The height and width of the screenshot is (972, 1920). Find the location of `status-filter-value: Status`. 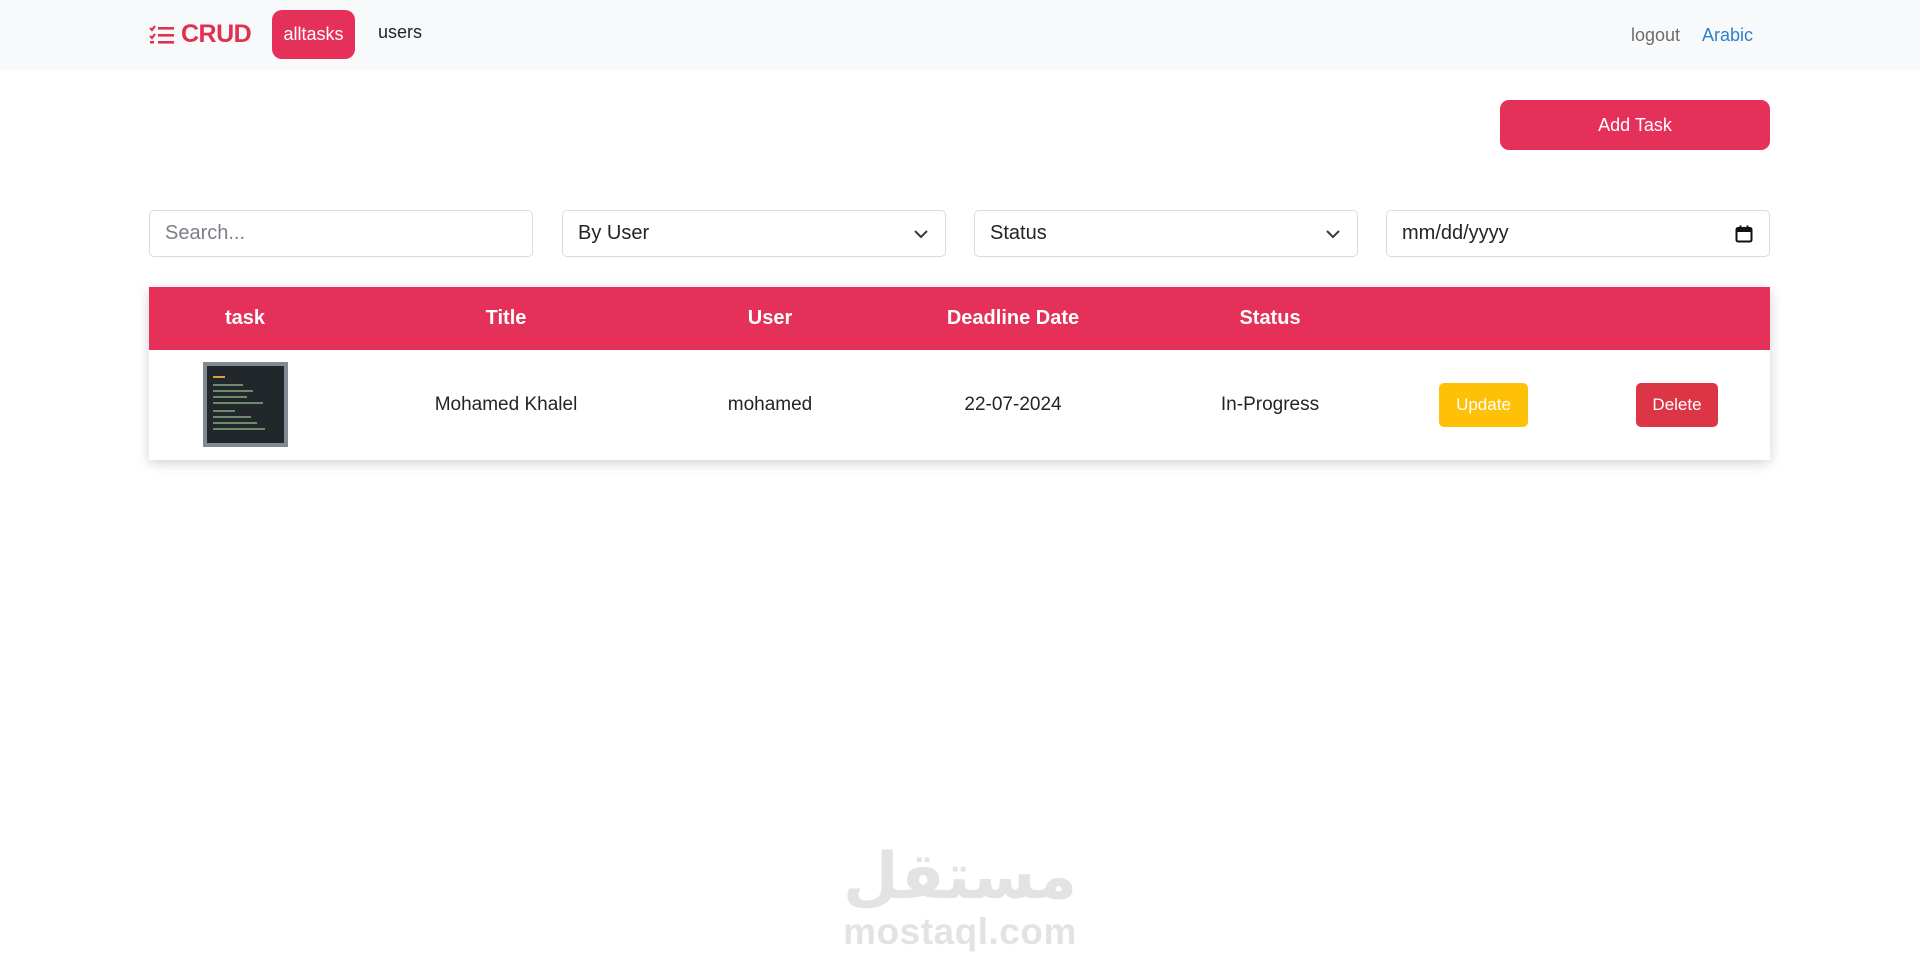

status-filter-value: Status is located at coordinates (1018, 233).